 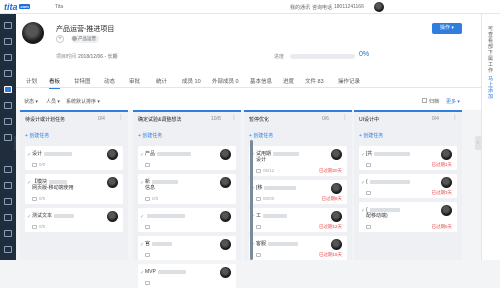 What do you see at coordinates (491, 88) in the screenshot?
I see `add-now-link: 马上添加` at bounding box center [491, 88].